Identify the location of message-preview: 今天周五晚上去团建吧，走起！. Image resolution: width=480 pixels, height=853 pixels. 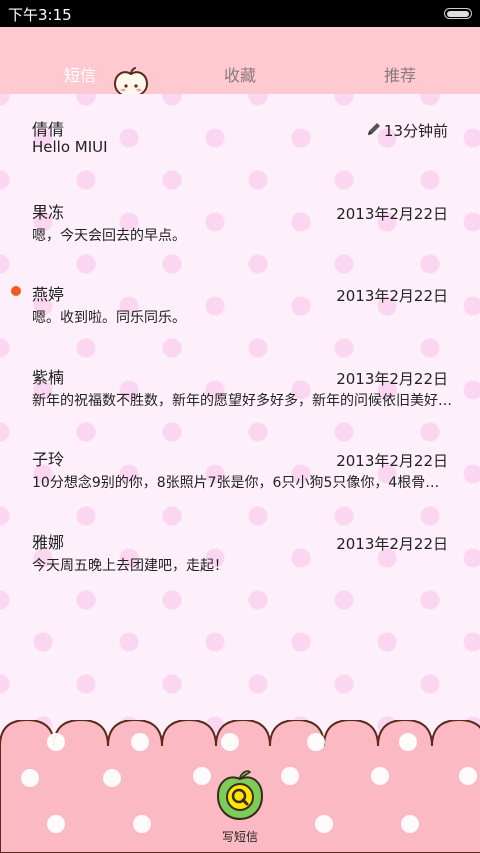
(130, 566).